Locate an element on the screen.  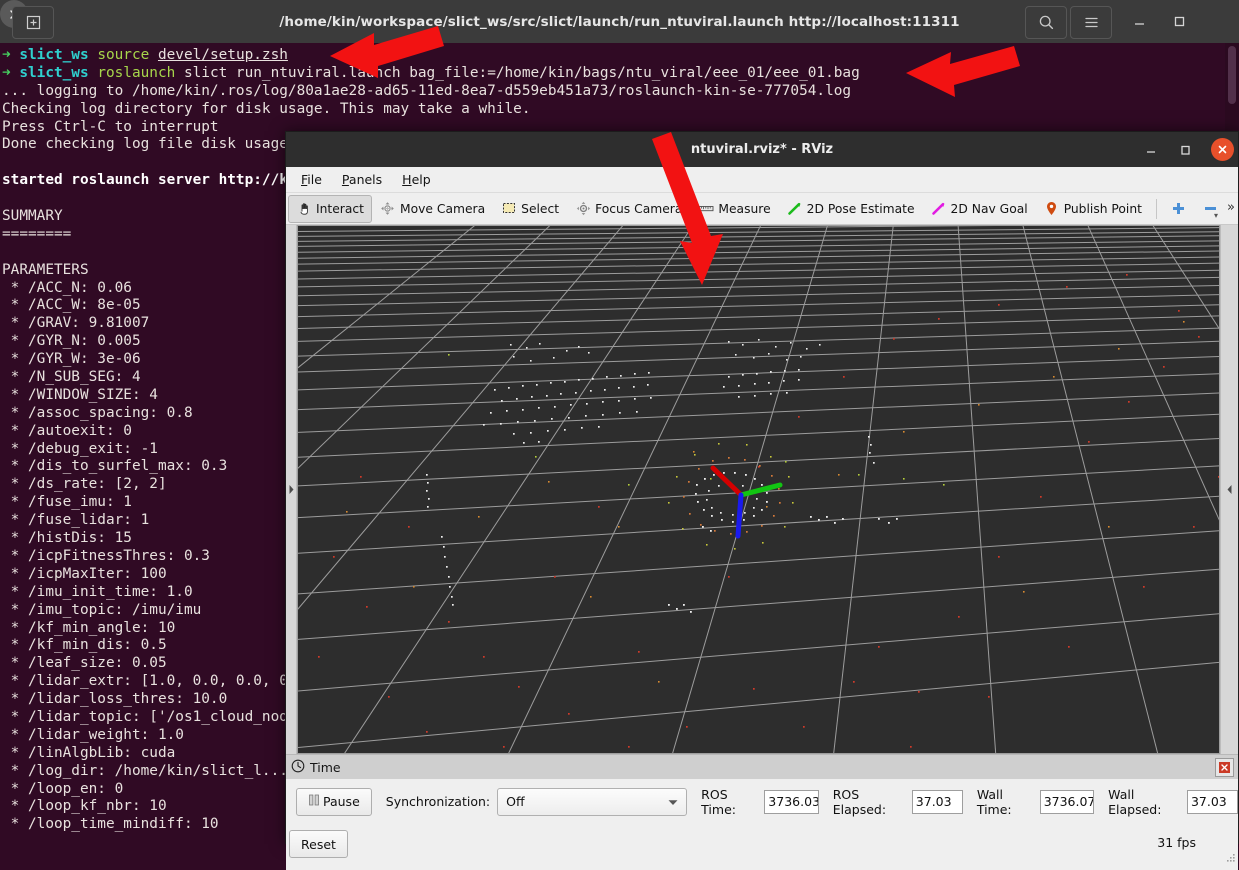
close-panel-icon is located at coordinates (1224, 767).